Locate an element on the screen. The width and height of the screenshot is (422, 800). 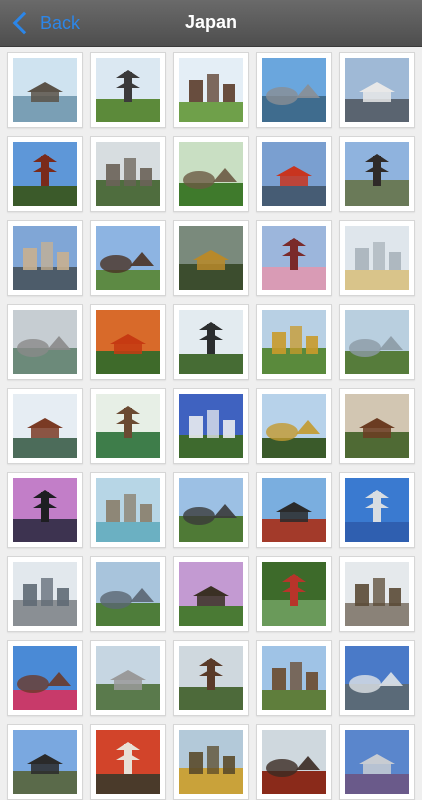
pagoda-photo is located at coordinates (45, 174).